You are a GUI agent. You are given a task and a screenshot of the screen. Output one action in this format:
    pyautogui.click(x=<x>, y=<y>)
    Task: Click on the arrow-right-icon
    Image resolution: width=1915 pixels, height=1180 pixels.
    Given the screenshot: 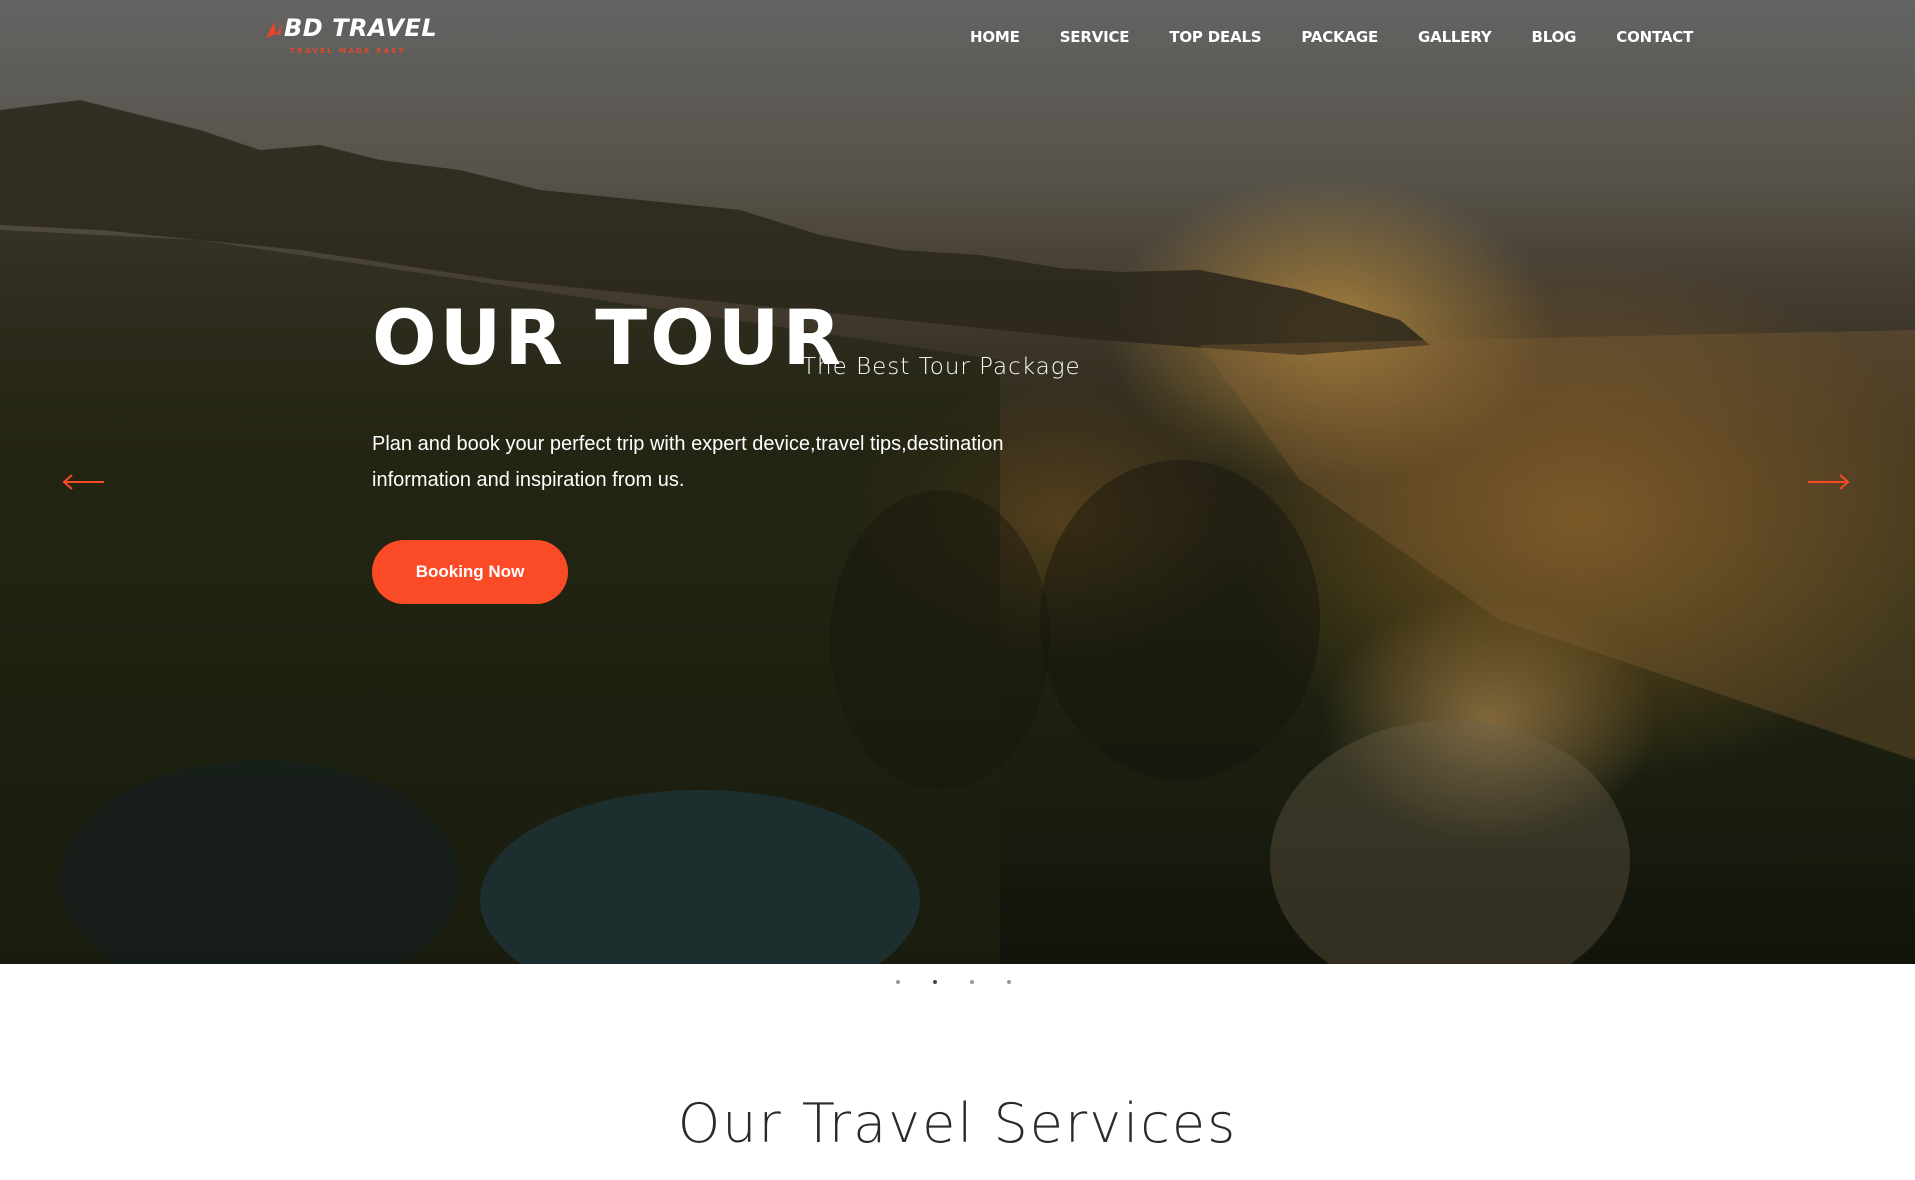 What is the action you would take?
    pyautogui.click(x=1829, y=482)
    